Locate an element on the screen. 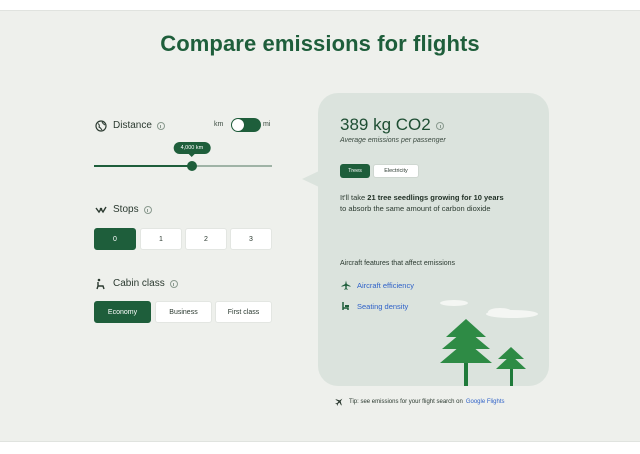  distance-slider-value: 4,000 km is located at coordinates (192, 149).